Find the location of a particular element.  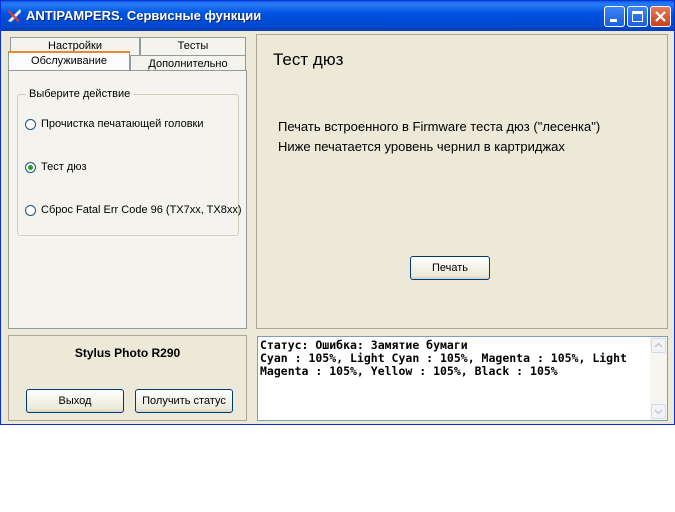

print-button: Печать is located at coordinates (450, 268).